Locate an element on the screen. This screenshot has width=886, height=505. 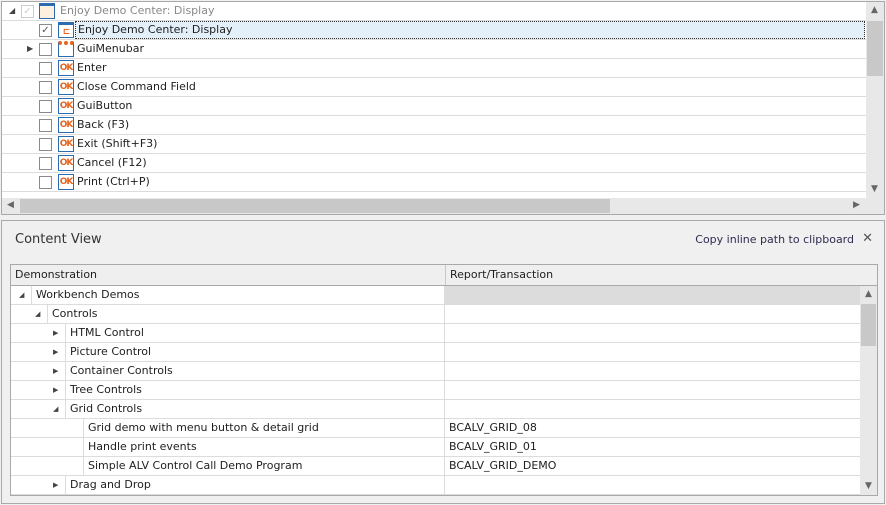
column-header-report: Report/Transaction is located at coordinates (653, 275).